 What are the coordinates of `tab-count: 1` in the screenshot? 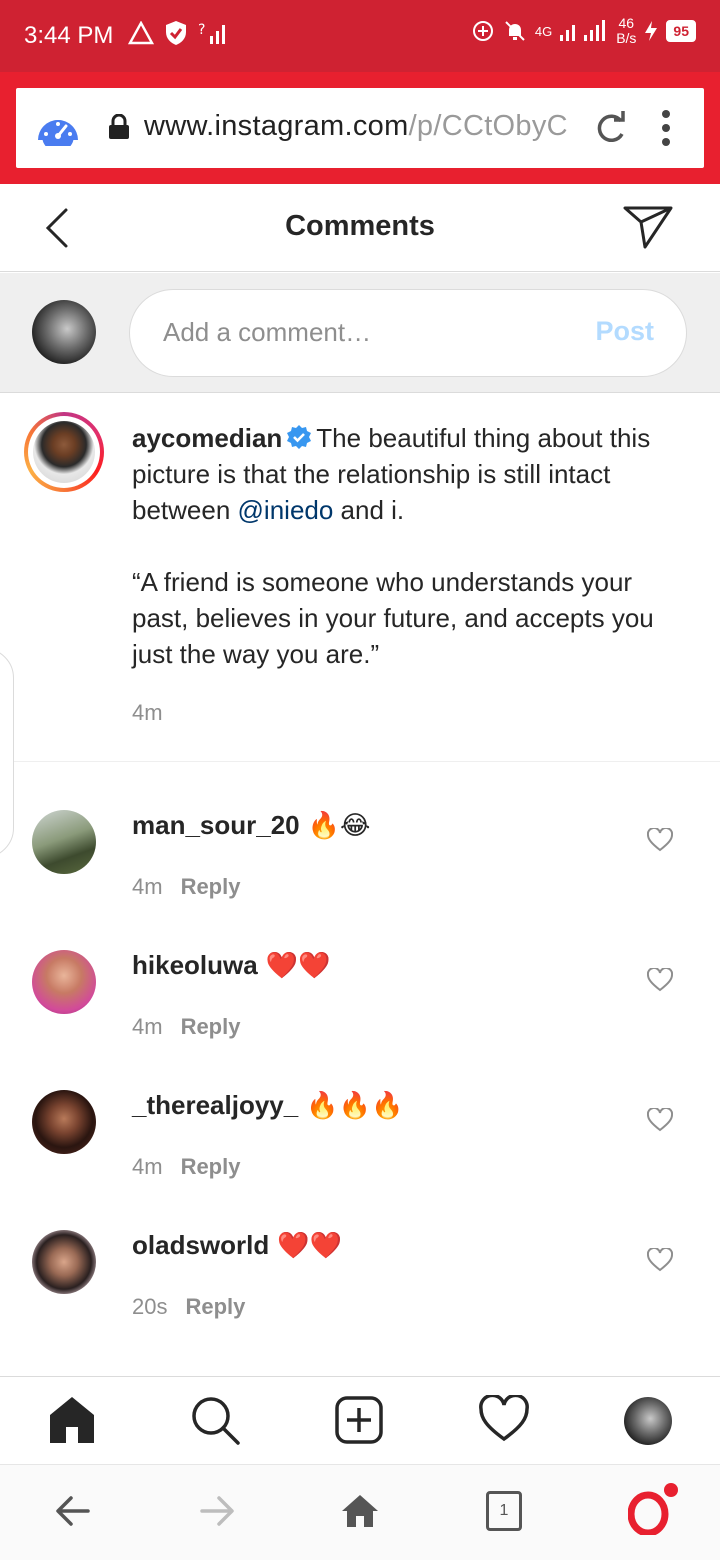 It's located at (504, 1510).